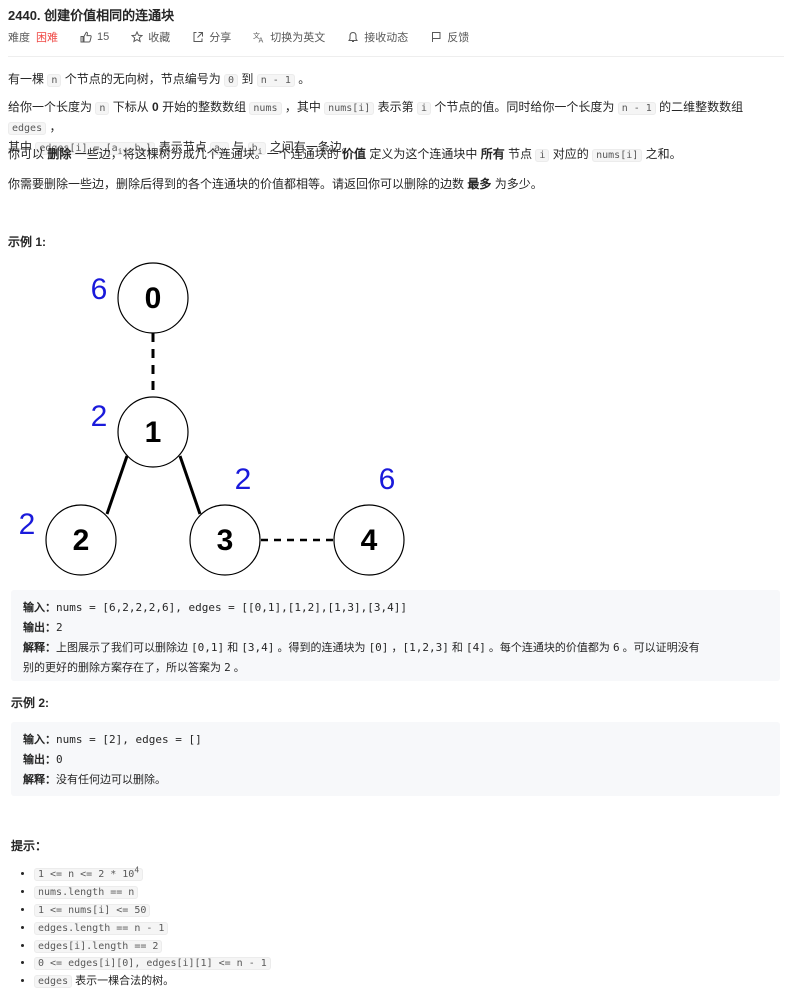 This screenshot has width=792, height=1000. I want to click on tree-node-2-label: 2, so click(81, 540).